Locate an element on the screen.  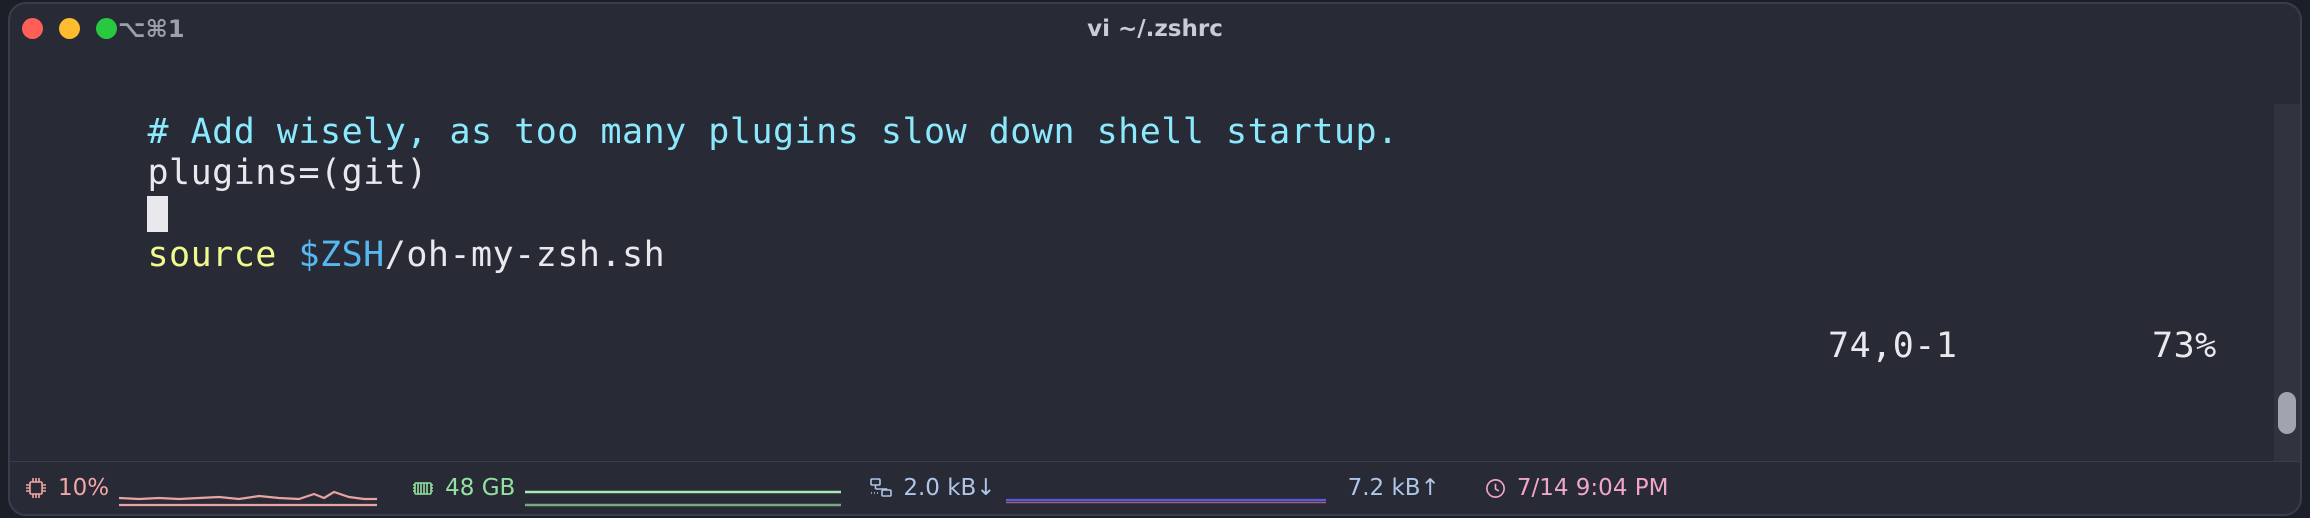
scrollbar-track is located at coordinates (2287, 284).